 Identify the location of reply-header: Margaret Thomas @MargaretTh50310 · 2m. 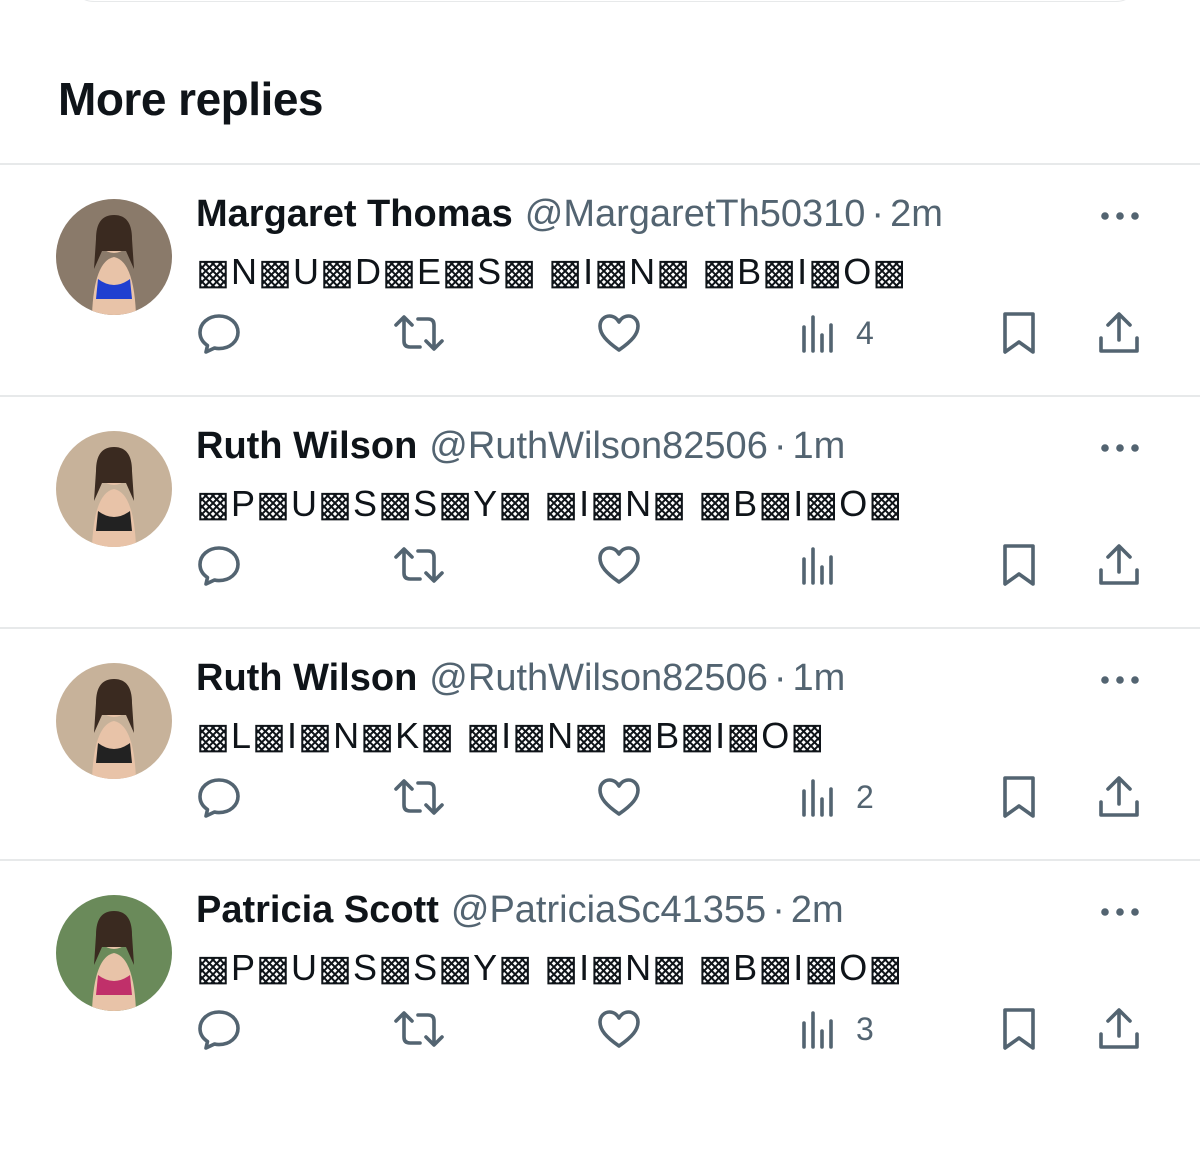
(569, 214).